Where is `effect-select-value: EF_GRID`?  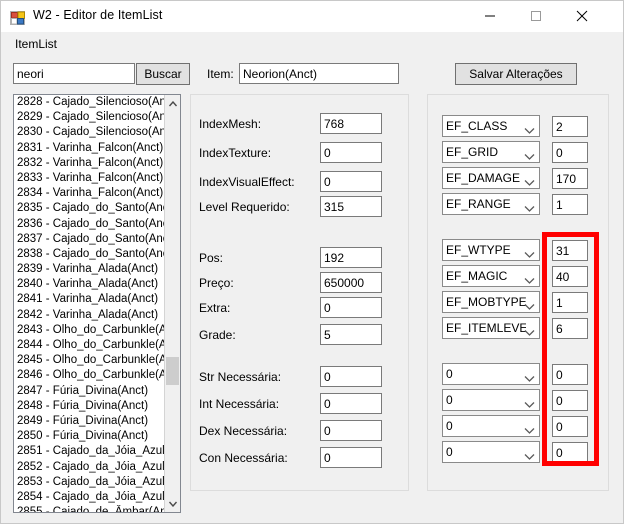
effect-select-value: EF_GRID is located at coordinates (472, 152).